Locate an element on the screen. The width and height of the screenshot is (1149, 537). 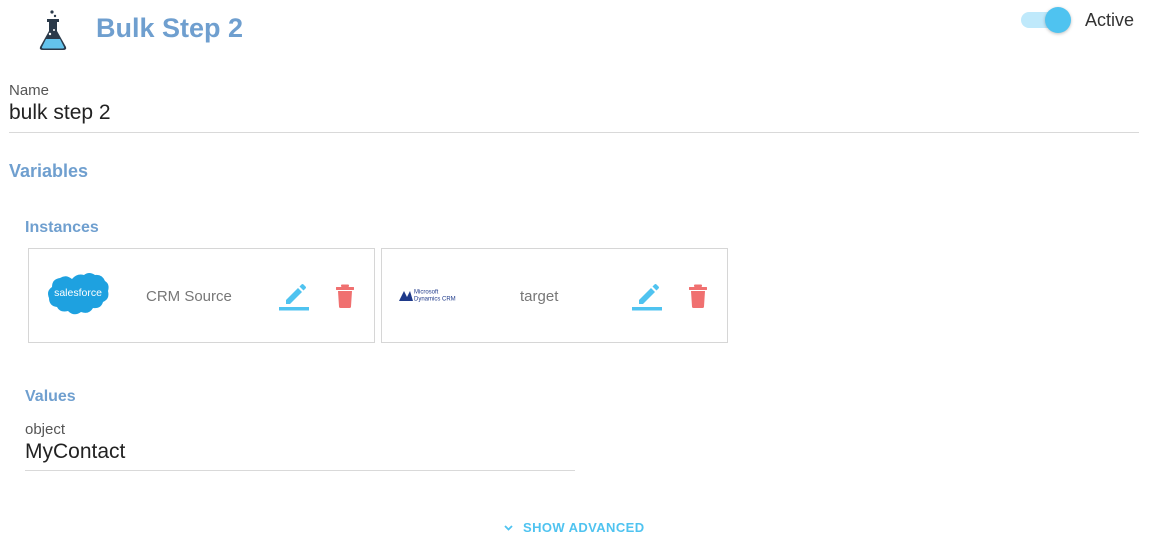
svg-text: salesforce is located at coordinates (78, 293).